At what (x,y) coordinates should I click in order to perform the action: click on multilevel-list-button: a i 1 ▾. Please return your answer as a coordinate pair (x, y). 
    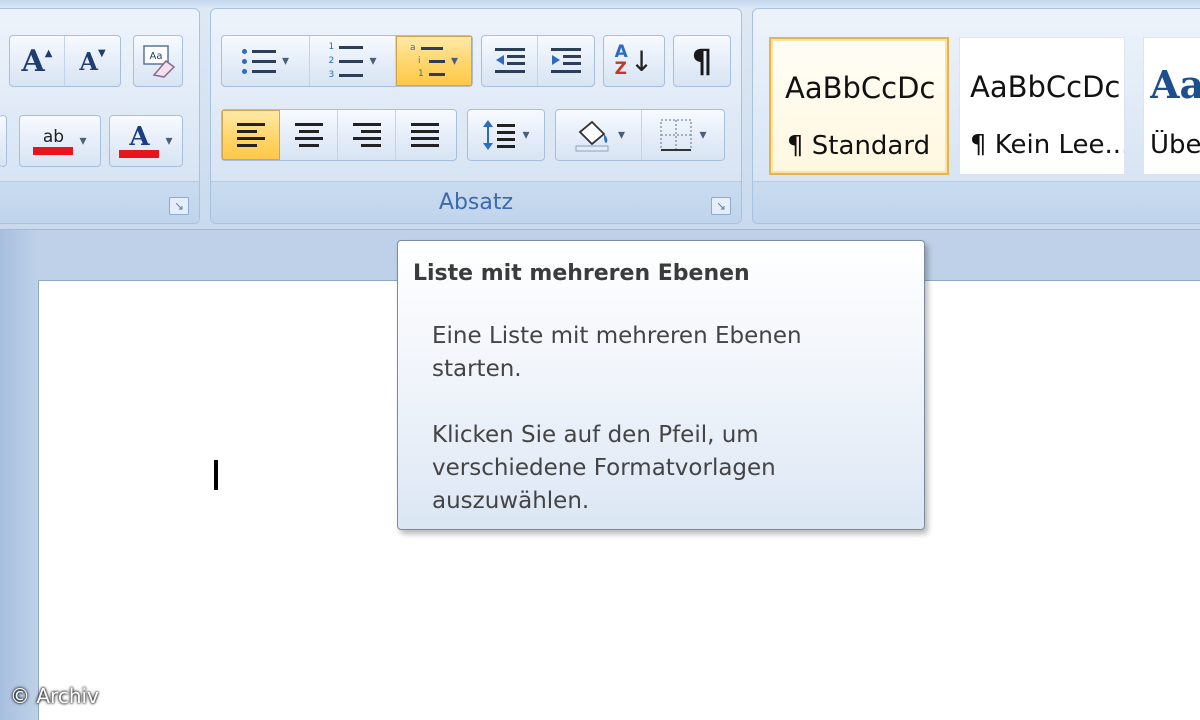
    Looking at the image, I should click on (434, 61).